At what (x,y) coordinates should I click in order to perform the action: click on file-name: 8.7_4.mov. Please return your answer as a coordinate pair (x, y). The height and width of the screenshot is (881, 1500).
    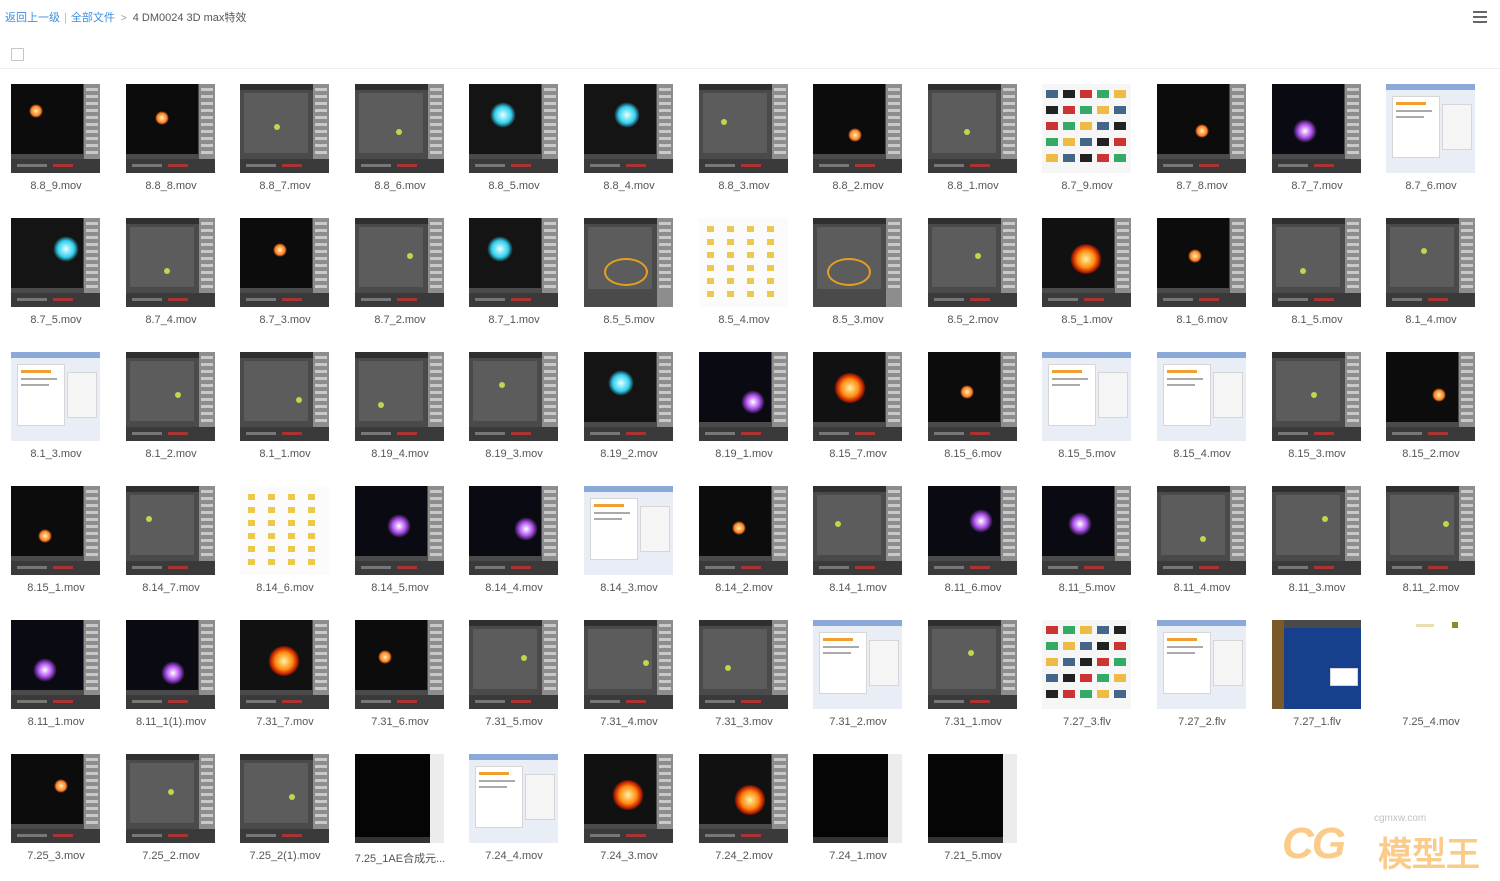
    Looking at the image, I should click on (171, 320).